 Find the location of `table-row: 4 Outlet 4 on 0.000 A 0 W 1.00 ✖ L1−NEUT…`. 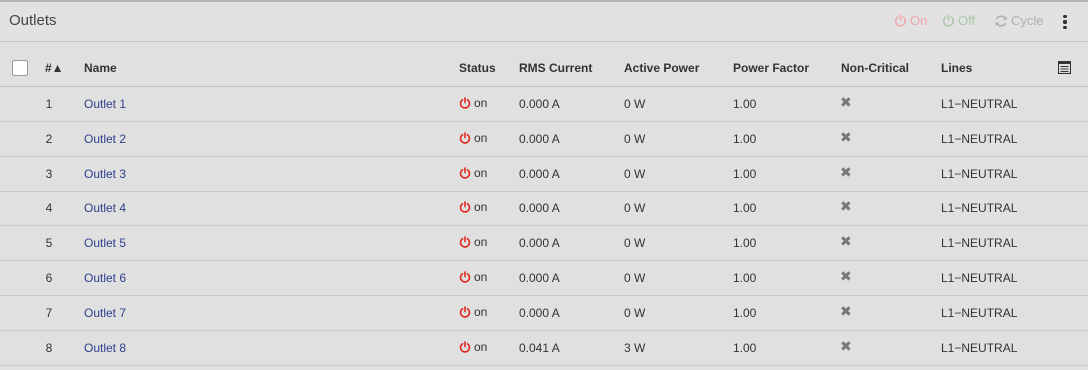

table-row: 4 Outlet 4 on 0.000 A 0 W 1.00 ✖ L1−NEUT… is located at coordinates (544, 209).